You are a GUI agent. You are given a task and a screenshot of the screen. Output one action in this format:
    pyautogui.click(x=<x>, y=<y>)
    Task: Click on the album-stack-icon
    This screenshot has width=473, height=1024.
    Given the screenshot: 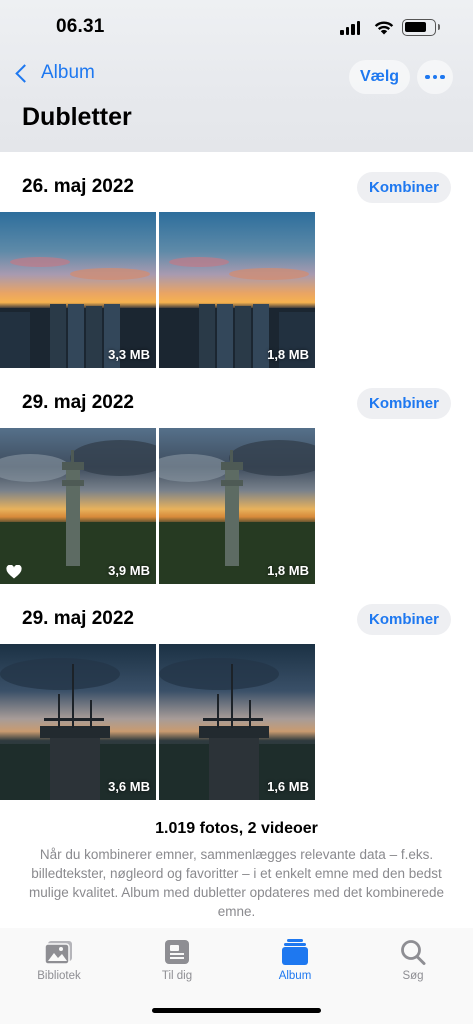 What is the action you would take?
    pyautogui.click(x=295, y=952)
    